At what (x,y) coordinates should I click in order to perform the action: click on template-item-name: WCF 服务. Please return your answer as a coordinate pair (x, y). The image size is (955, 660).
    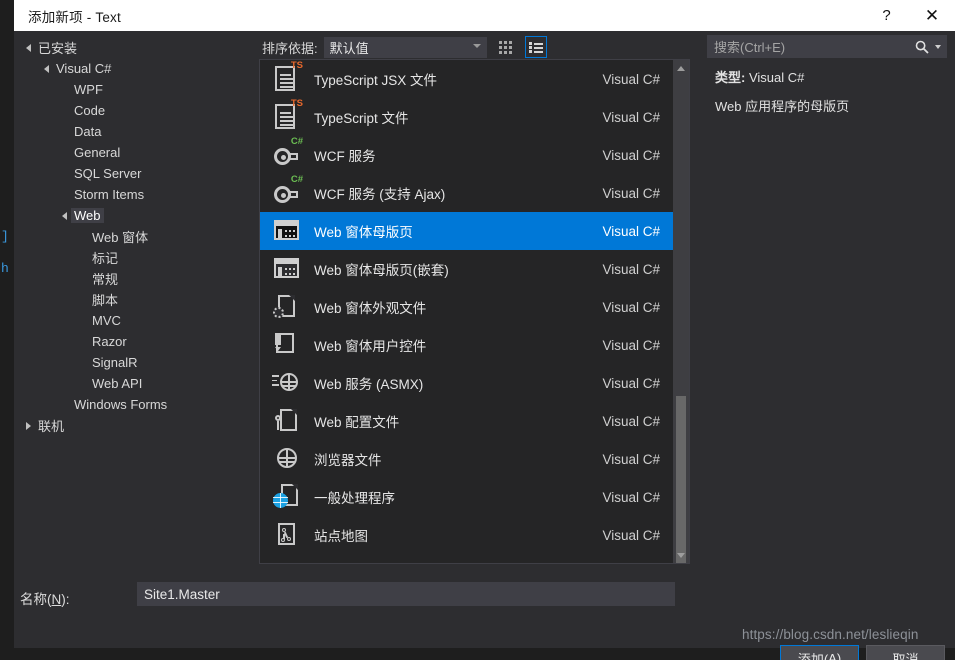
    Looking at the image, I should click on (345, 156).